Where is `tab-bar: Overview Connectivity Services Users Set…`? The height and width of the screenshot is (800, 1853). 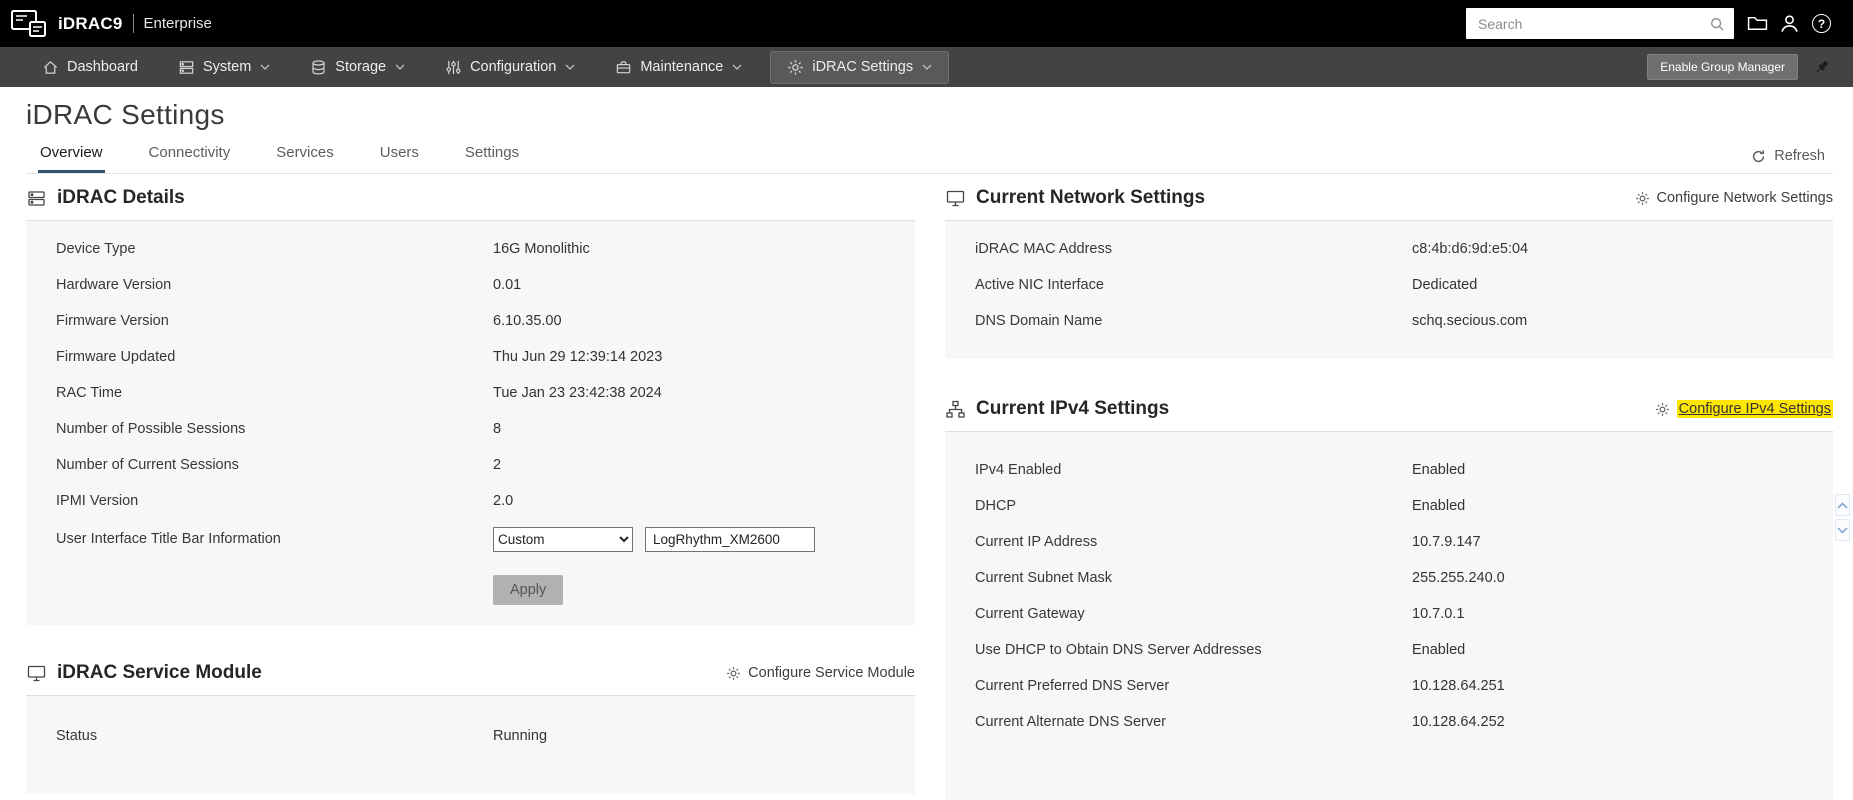
tab-bar: Overview Connectivity Services Users Set… is located at coordinates (929, 155).